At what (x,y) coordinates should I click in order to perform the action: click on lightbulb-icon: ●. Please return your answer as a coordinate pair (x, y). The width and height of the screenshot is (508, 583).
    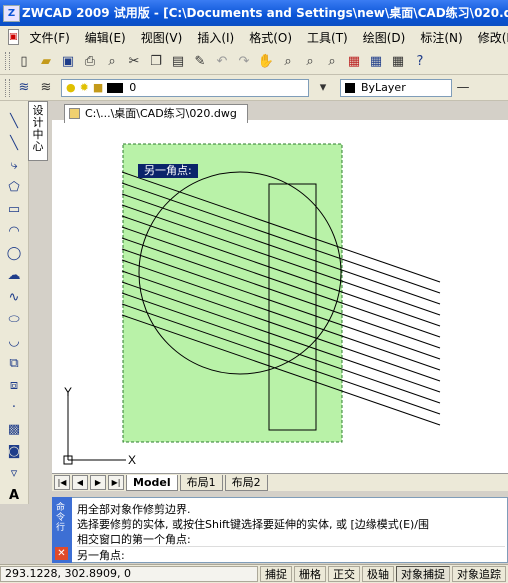
    Looking at the image, I should click on (71, 87).